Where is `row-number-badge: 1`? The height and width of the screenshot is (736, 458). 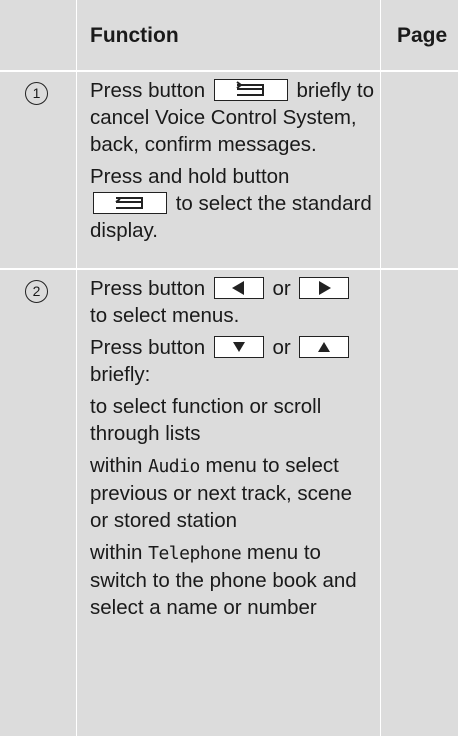
row-number-badge: 1 is located at coordinates (36, 93).